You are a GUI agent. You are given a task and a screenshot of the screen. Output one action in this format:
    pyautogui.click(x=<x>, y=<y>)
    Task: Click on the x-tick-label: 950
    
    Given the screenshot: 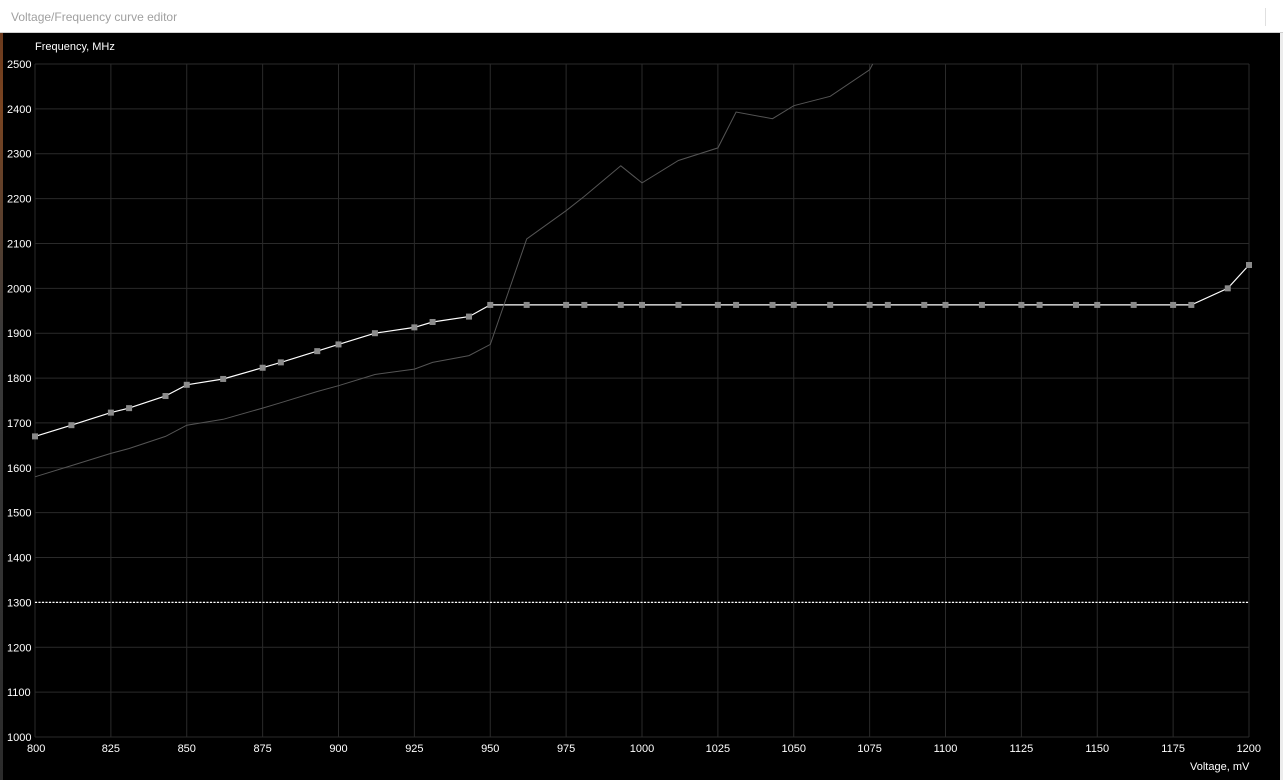 What is the action you would take?
    pyautogui.click(x=490, y=749)
    